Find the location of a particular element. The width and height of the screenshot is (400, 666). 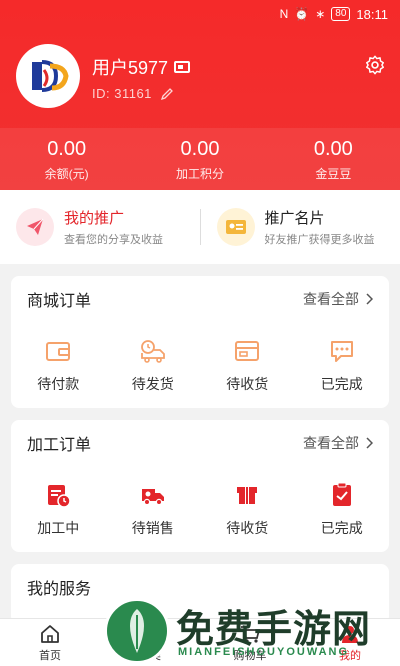

watermark-subtext: MIANFEISHOUYOUWANG is located at coordinates (264, 652).